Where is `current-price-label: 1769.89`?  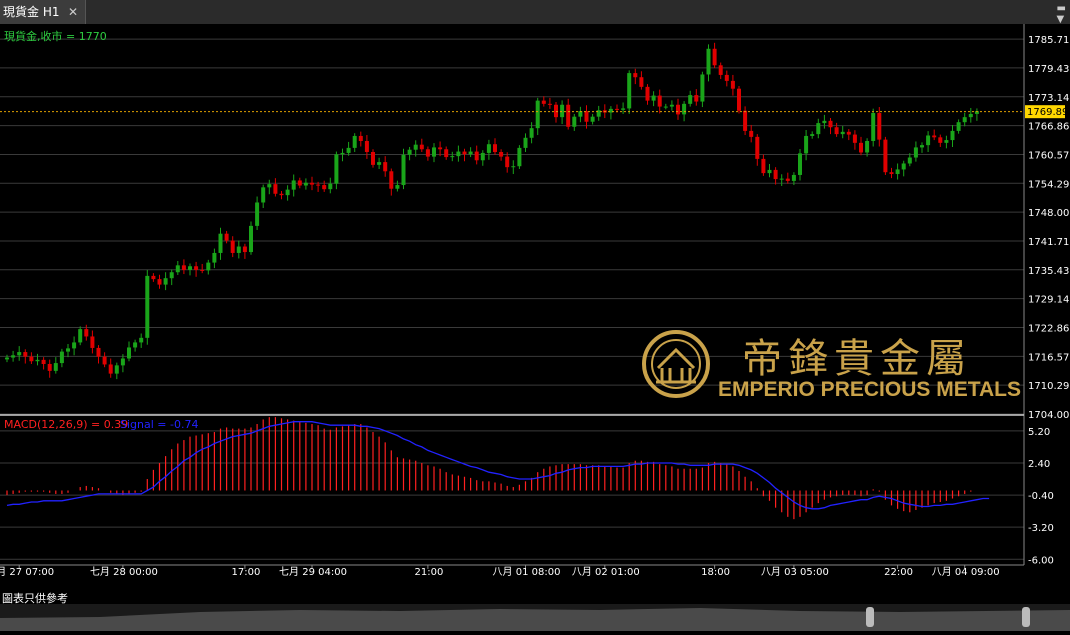 current-price-label: 1769.89 is located at coordinates (1047, 112).